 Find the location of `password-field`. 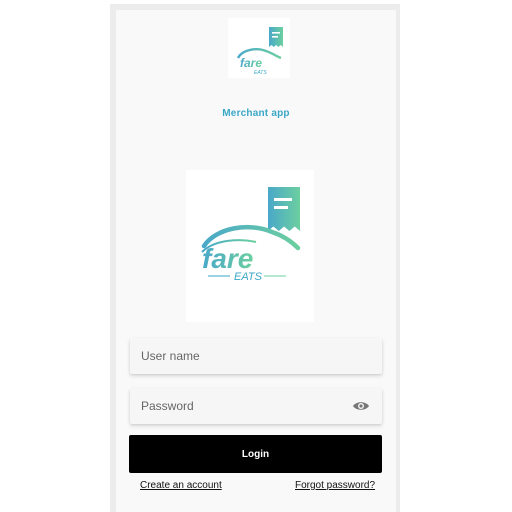

password-field is located at coordinates (256, 406).